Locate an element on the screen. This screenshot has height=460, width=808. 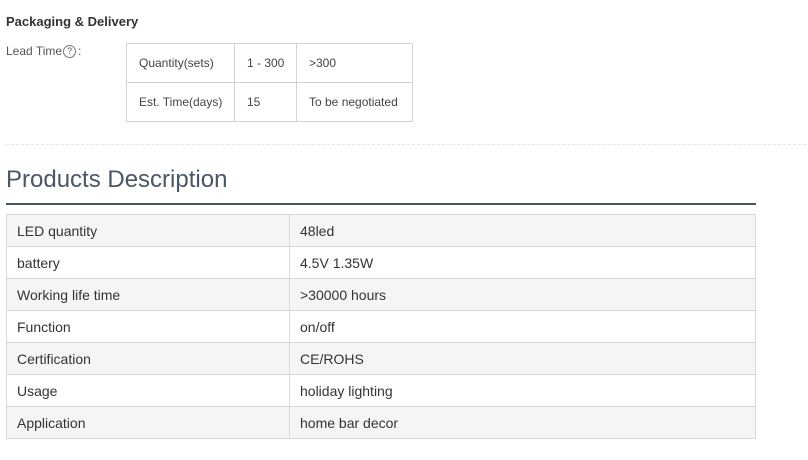
packaging-delivery-heading: Packaging & Delivery is located at coordinates (72, 21).